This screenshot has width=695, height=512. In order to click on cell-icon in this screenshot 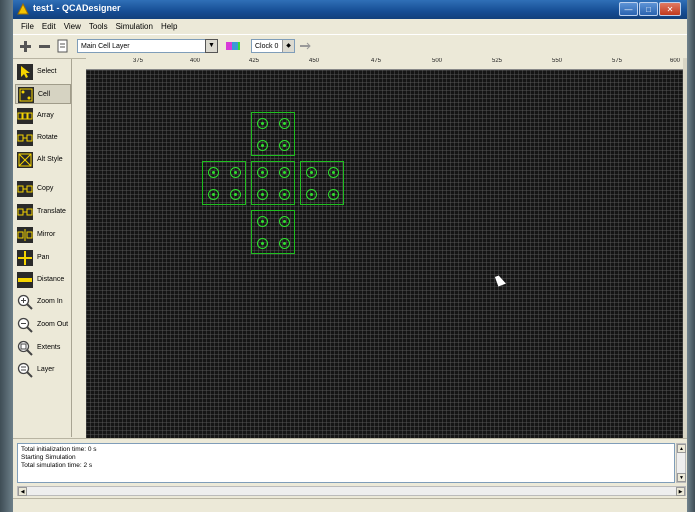, I will do `click(26, 95)`.